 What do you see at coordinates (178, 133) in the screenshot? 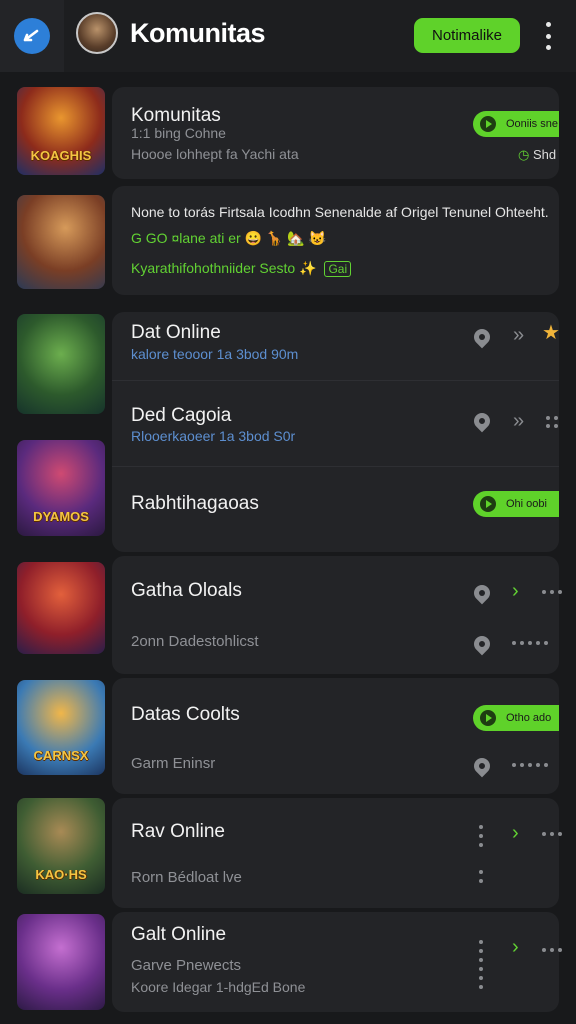
I see `item-subtitle: 1:1 bing Cohne` at bounding box center [178, 133].